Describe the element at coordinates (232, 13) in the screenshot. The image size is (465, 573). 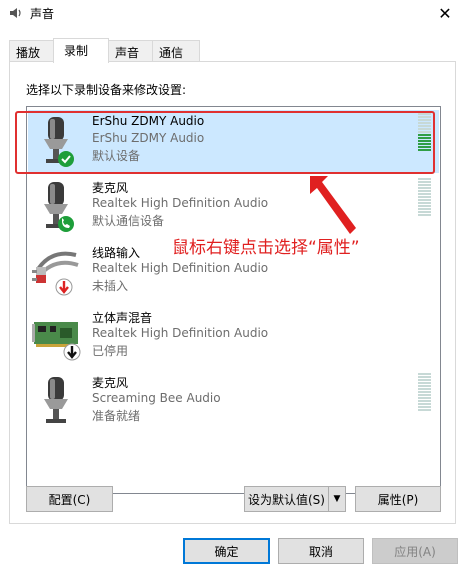
I see `title-bar: 声音 ✕` at that location.